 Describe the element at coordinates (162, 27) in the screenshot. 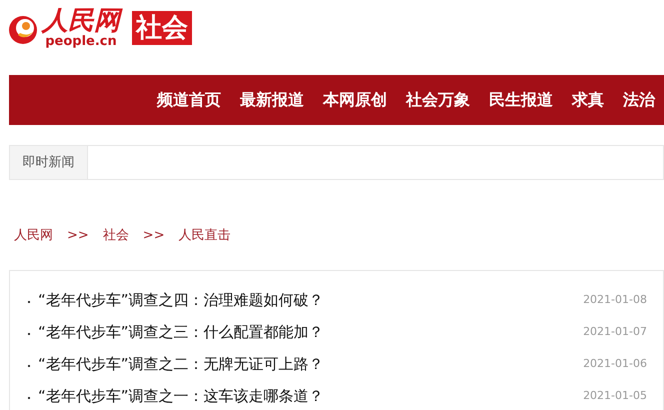

I see `channel-label: 社会` at that location.